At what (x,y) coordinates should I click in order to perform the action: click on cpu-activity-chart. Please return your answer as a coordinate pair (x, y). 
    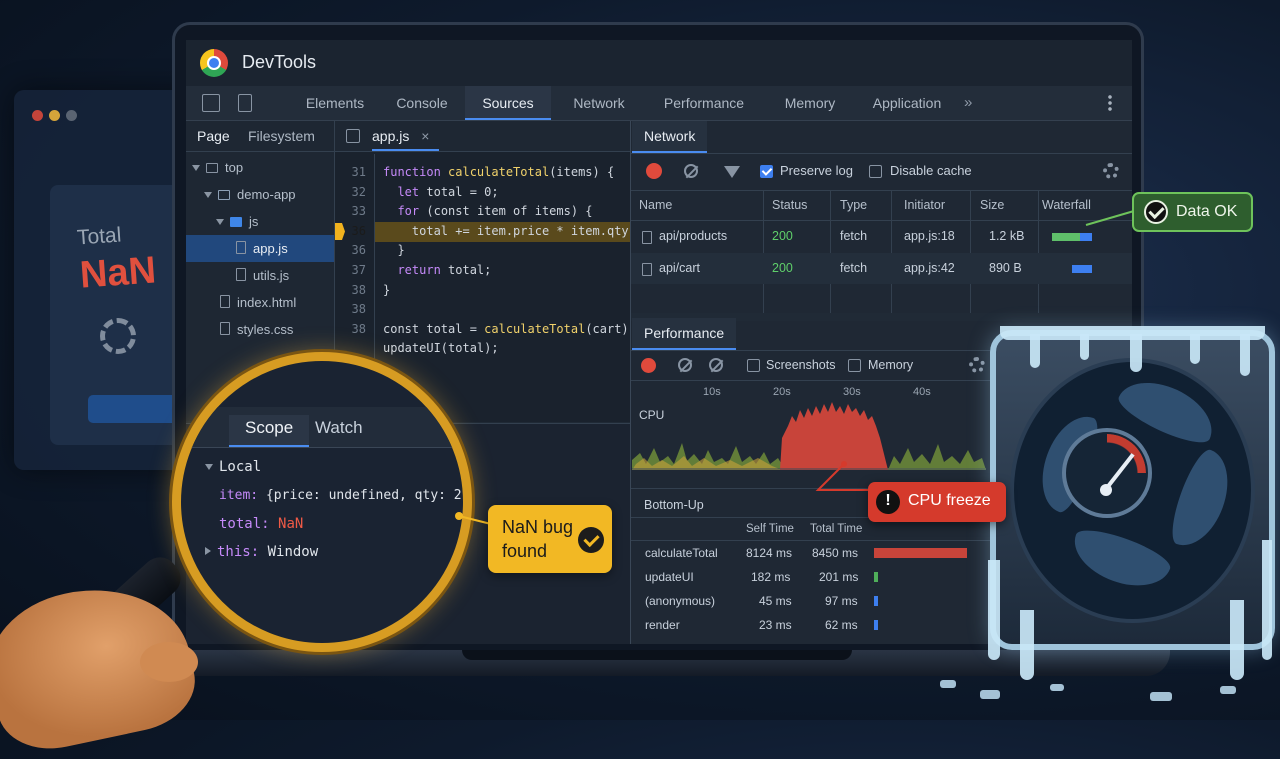
    Looking at the image, I should click on (809, 434).